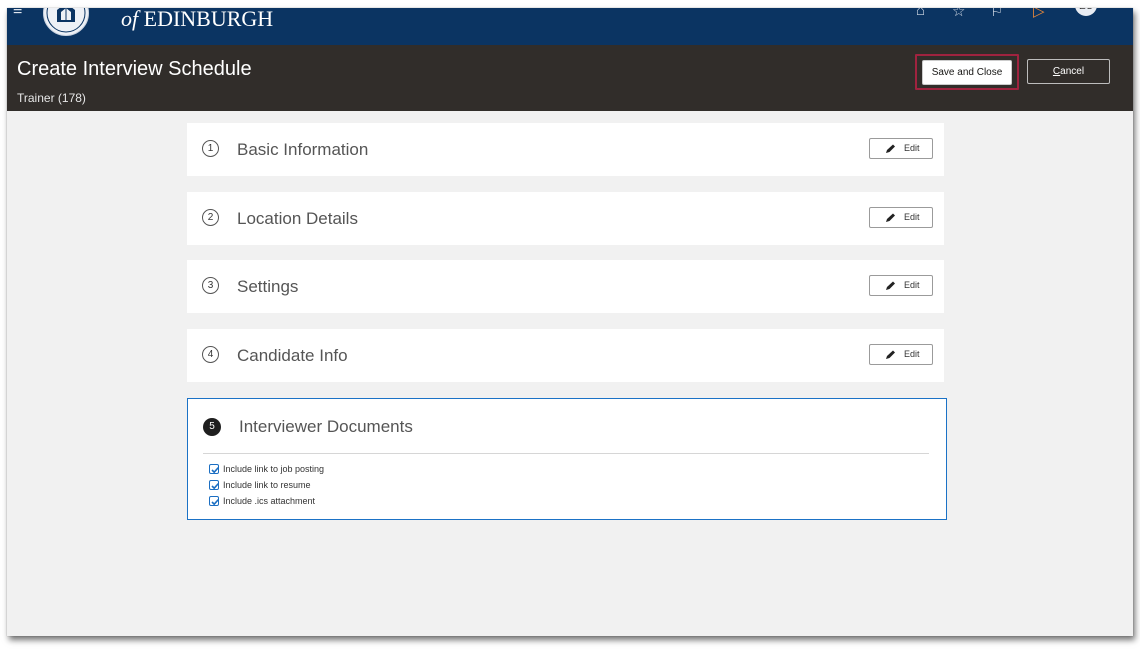 The image size is (1140, 666). I want to click on step-number: 4, so click(210, 354).